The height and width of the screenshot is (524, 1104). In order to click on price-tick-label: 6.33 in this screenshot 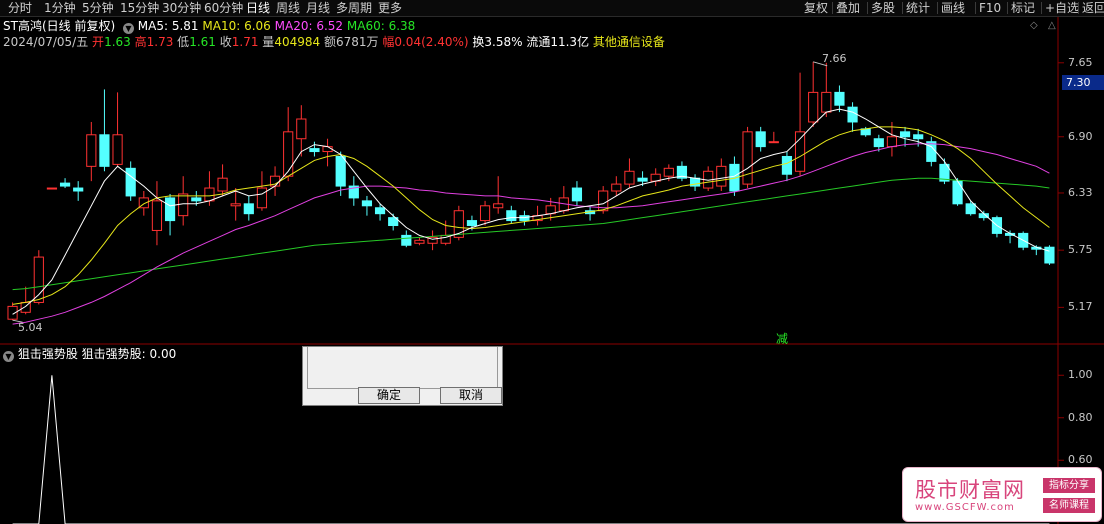, I will do `click(1080, 192)`.